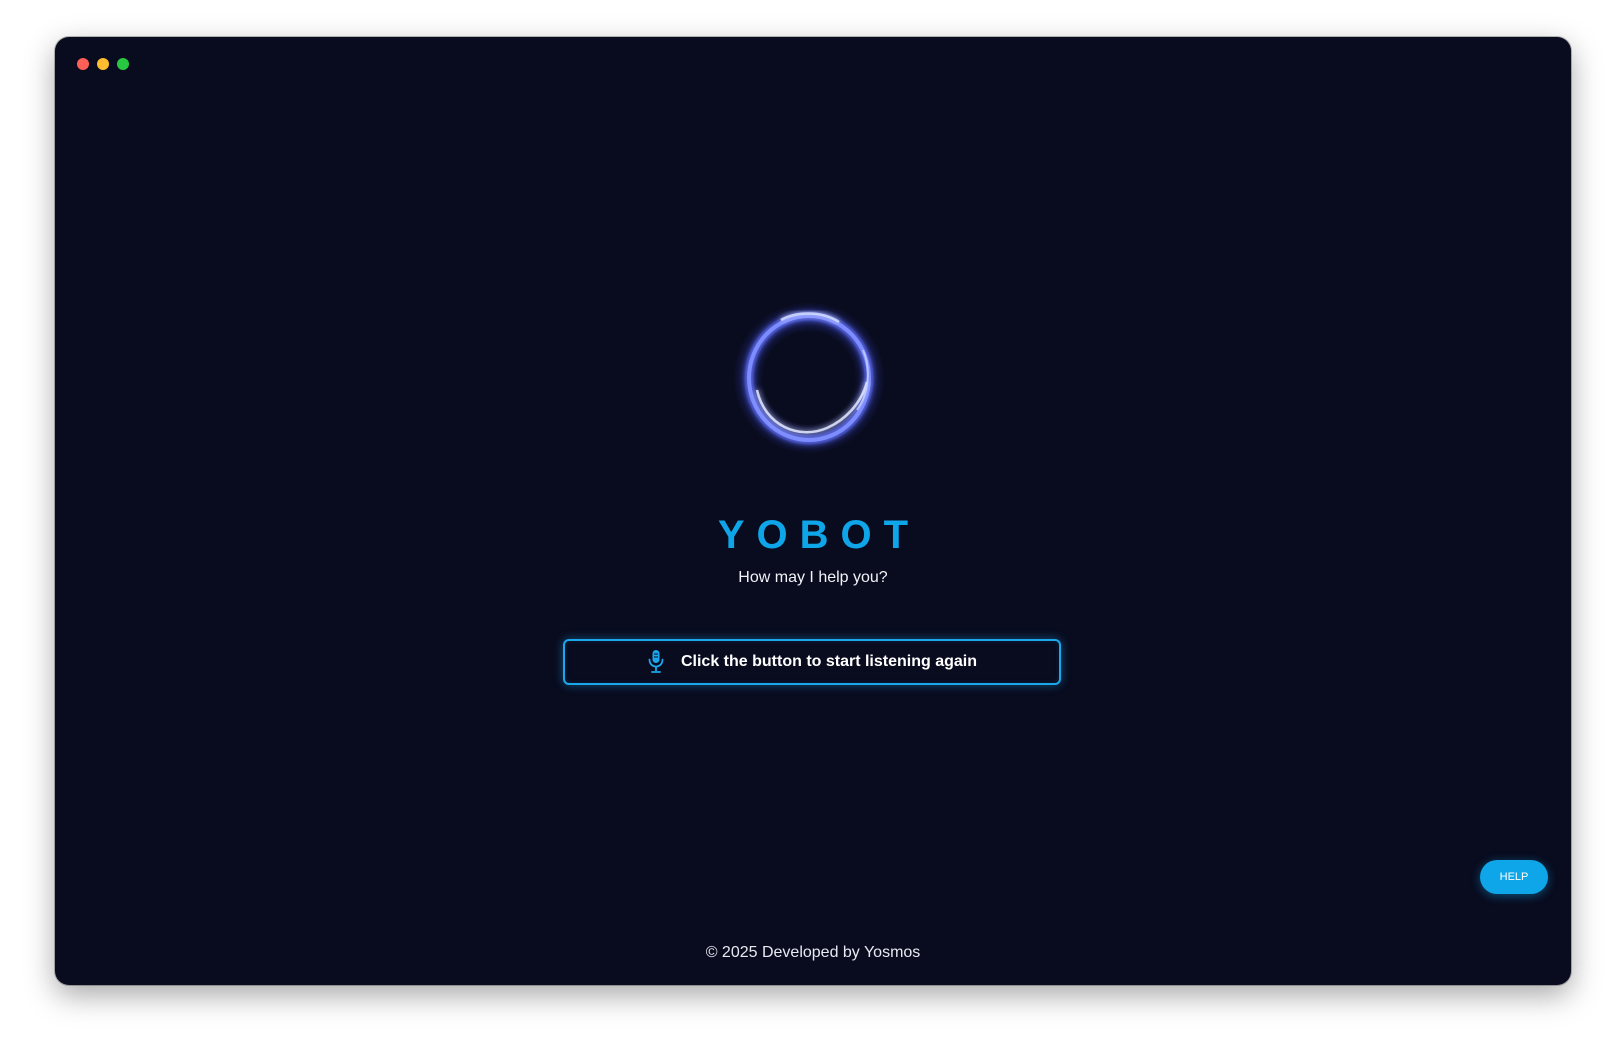 Image resolution: width=1624 pixels, height=1057 pixels. I want to click on close-window-button, so click(83, 64).